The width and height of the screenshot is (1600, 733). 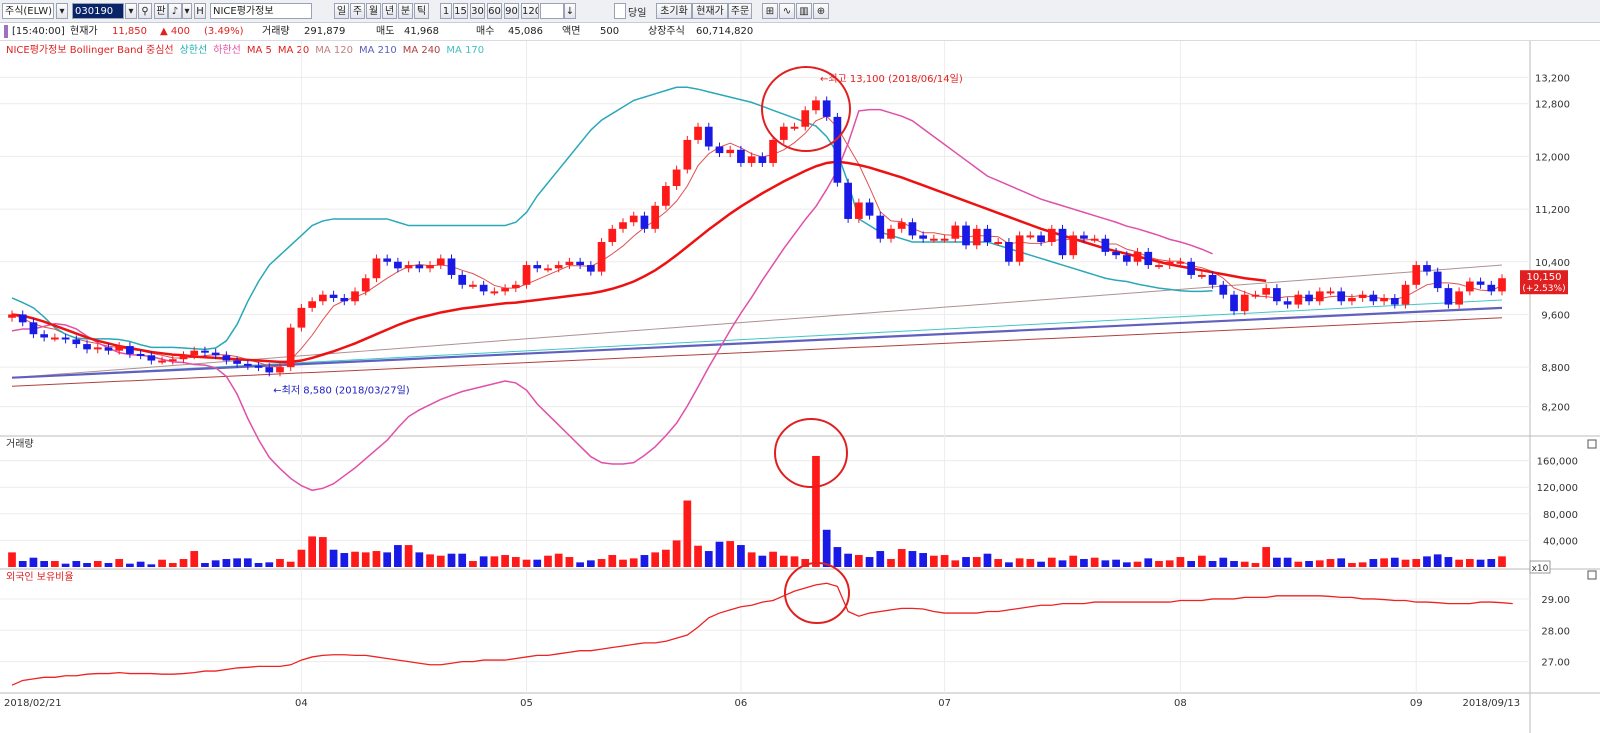 I want to click on order-button: 주문, so click(x=740, y=11).